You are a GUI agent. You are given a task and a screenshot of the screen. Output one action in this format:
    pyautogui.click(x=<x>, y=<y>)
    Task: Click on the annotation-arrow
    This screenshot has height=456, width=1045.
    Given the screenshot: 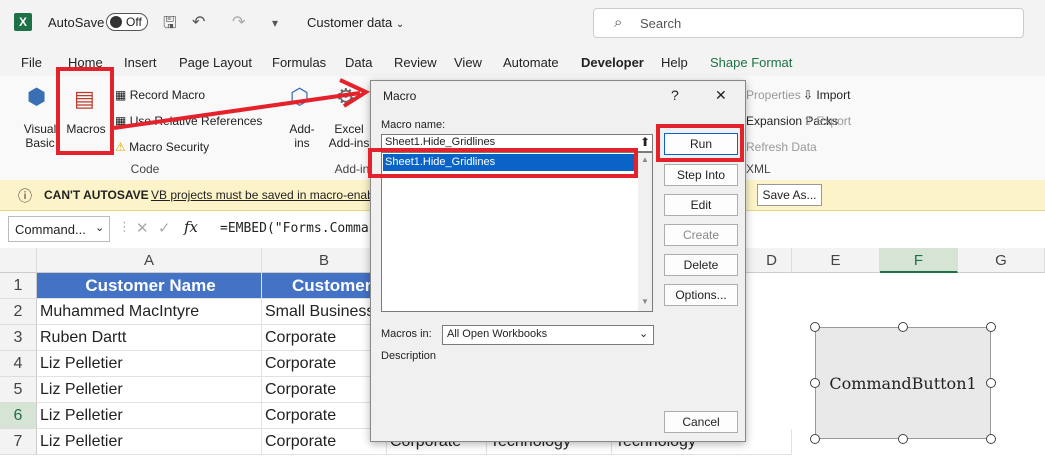 What is the action you would take?
    pyautogui.click(x=242, y=104)
    